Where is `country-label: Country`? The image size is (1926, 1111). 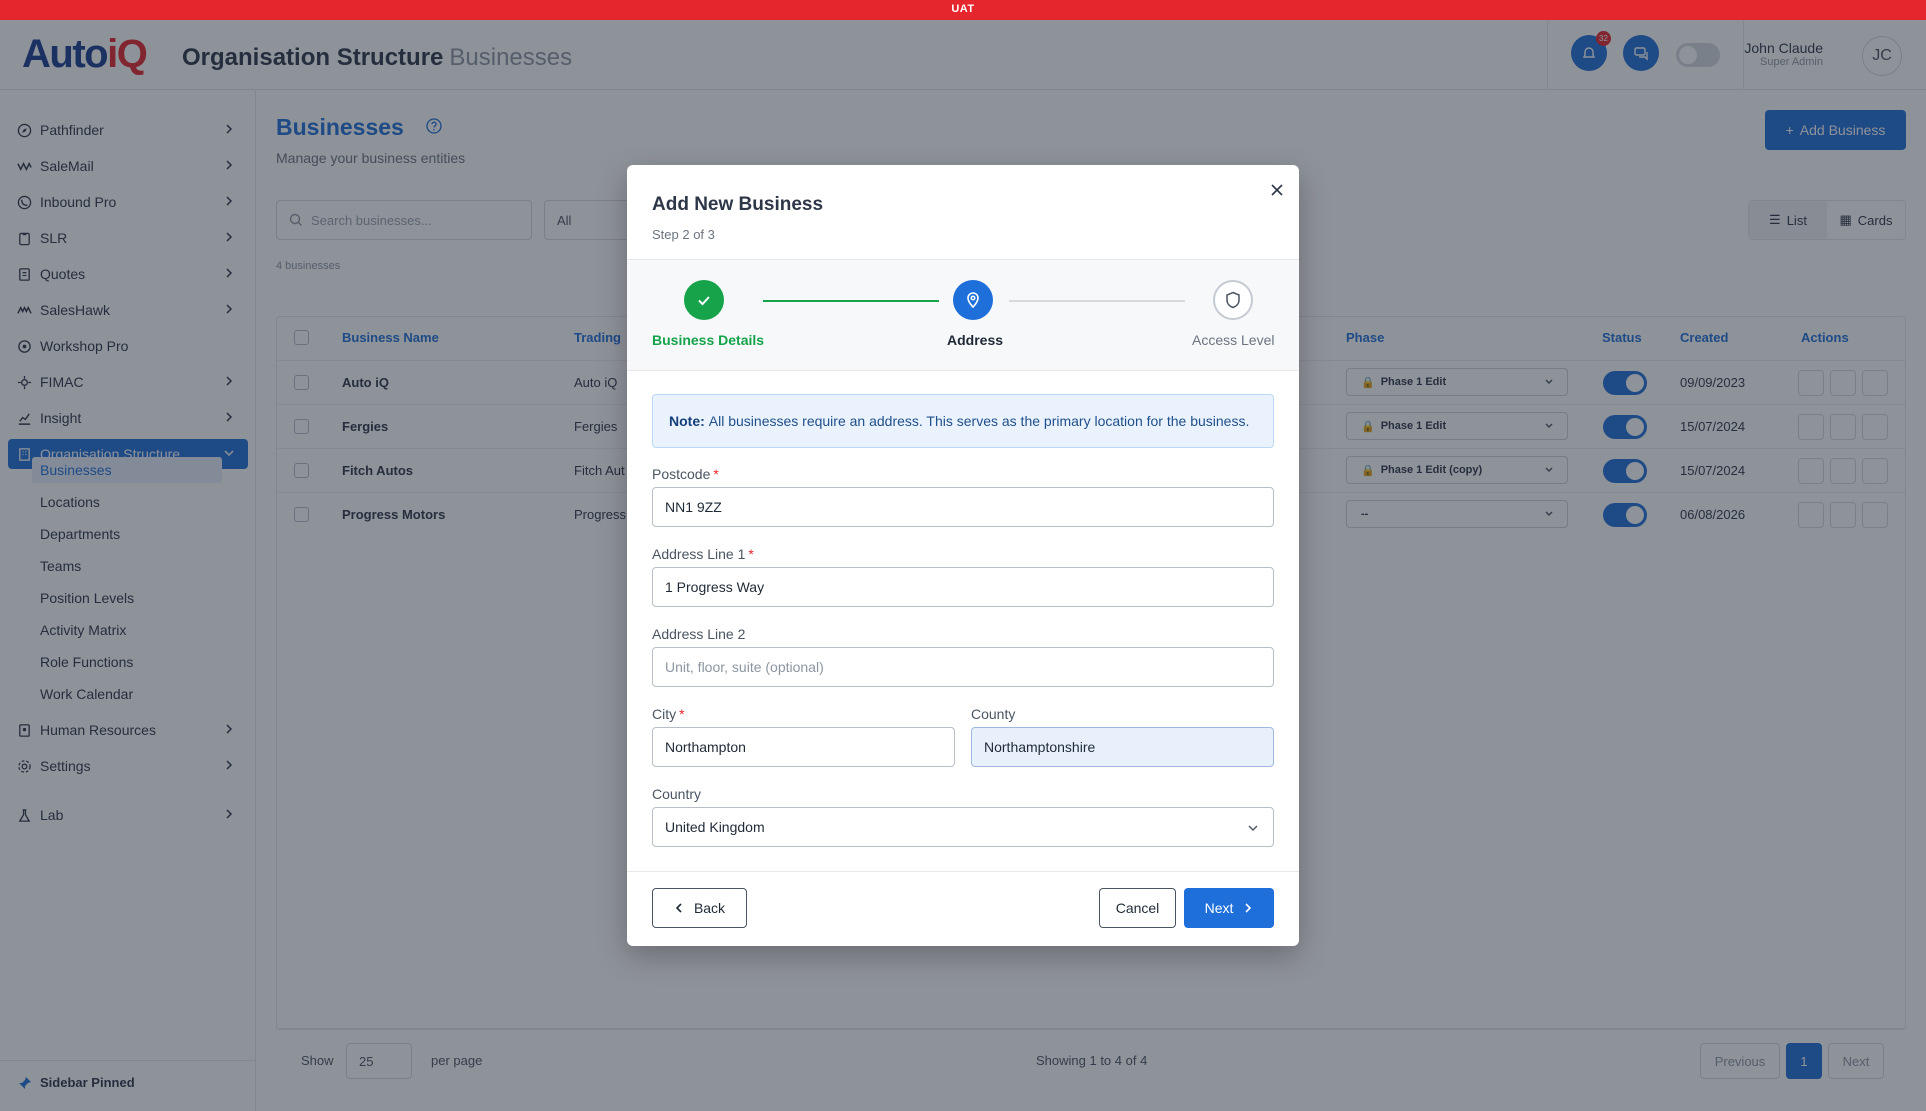
country-label: Country is located at coordinates (677, 794).